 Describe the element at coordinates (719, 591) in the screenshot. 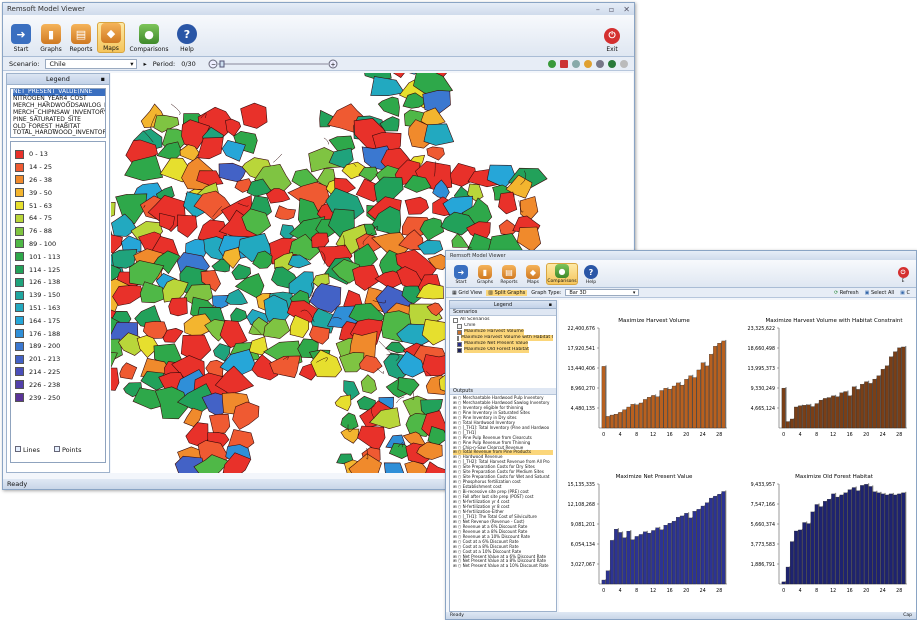

I see `x-tick-label: 28` at that location.